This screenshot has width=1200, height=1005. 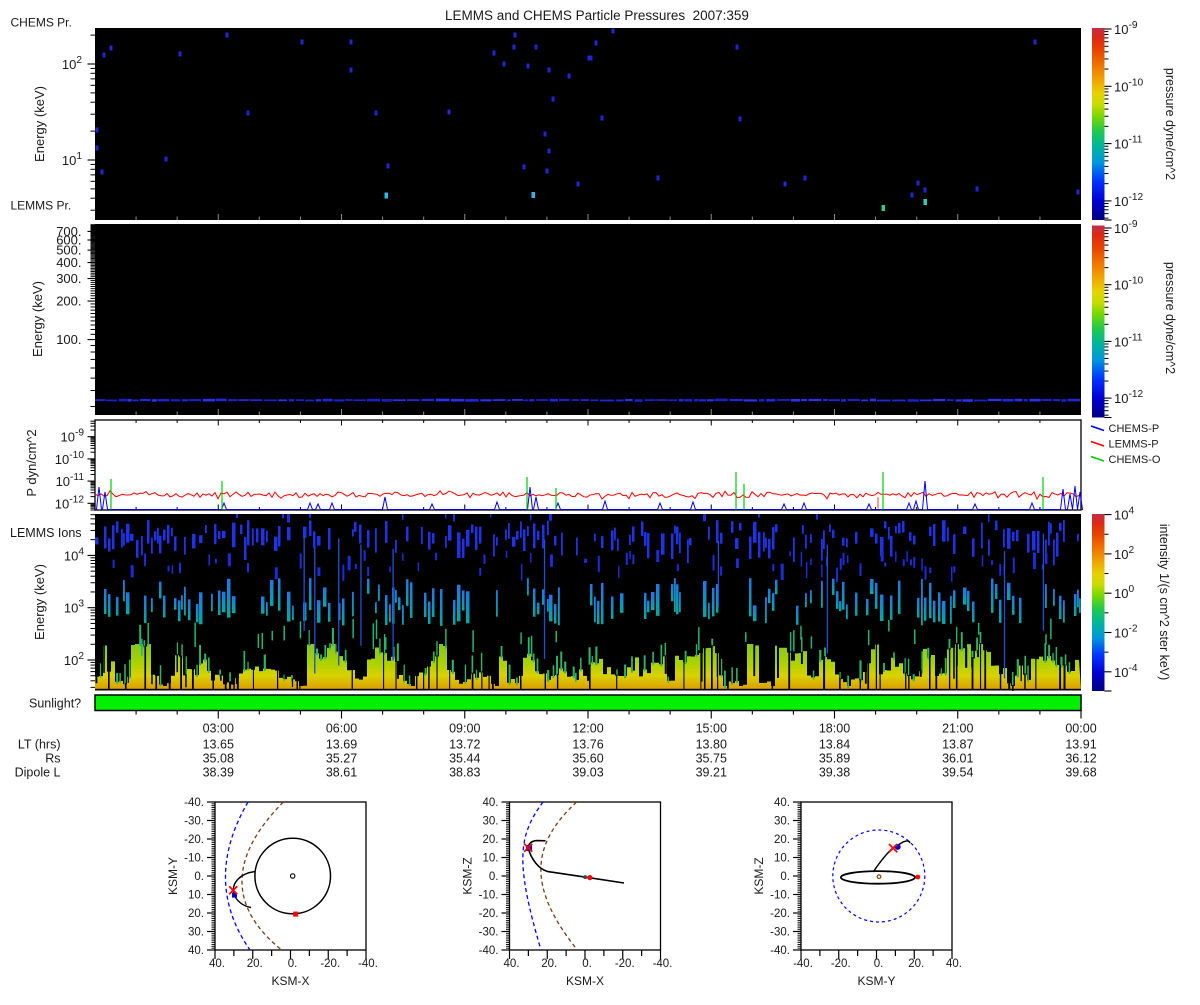 I want to click on svg-text: P dyn/cm^2, so click(x=31, y=462).